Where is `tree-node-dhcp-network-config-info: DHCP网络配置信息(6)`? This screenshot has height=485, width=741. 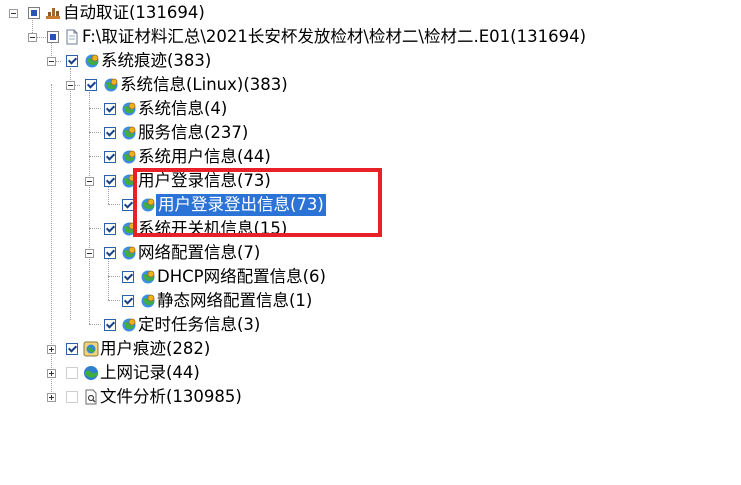
tree-node-dhcp-network-config-info: DHCP网络配置信息(6) is located at coordinates (180, 277).